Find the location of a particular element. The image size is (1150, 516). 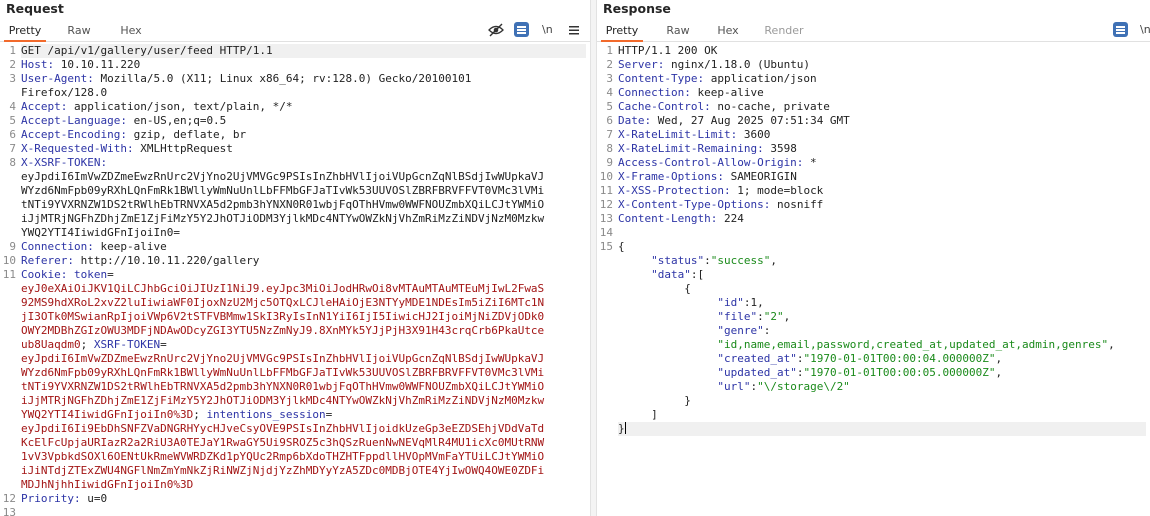

code-line: Accept-Language: en-US,en;q=0.5 is located at coordinates (303, 121).